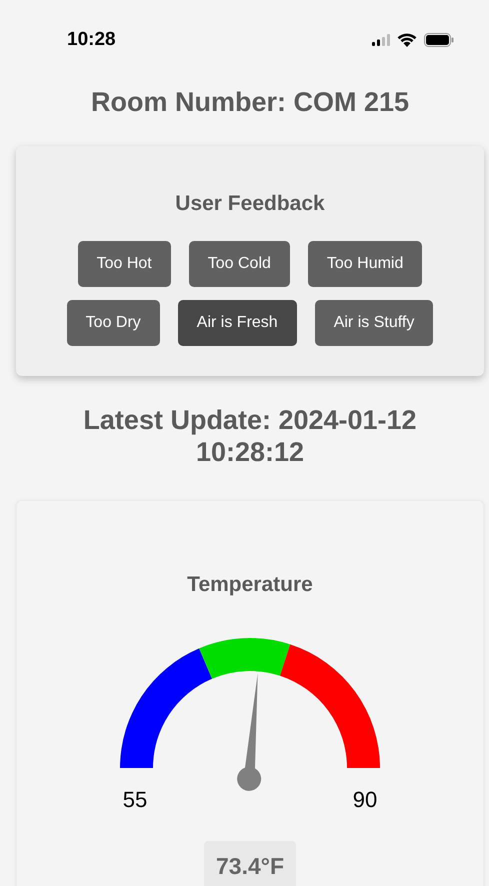 The height and width of the screenshot is (886, 489). Describe the element at coordinates (239, 264) in the screenshot. I see `feedback-button: Too Cold` at that location.